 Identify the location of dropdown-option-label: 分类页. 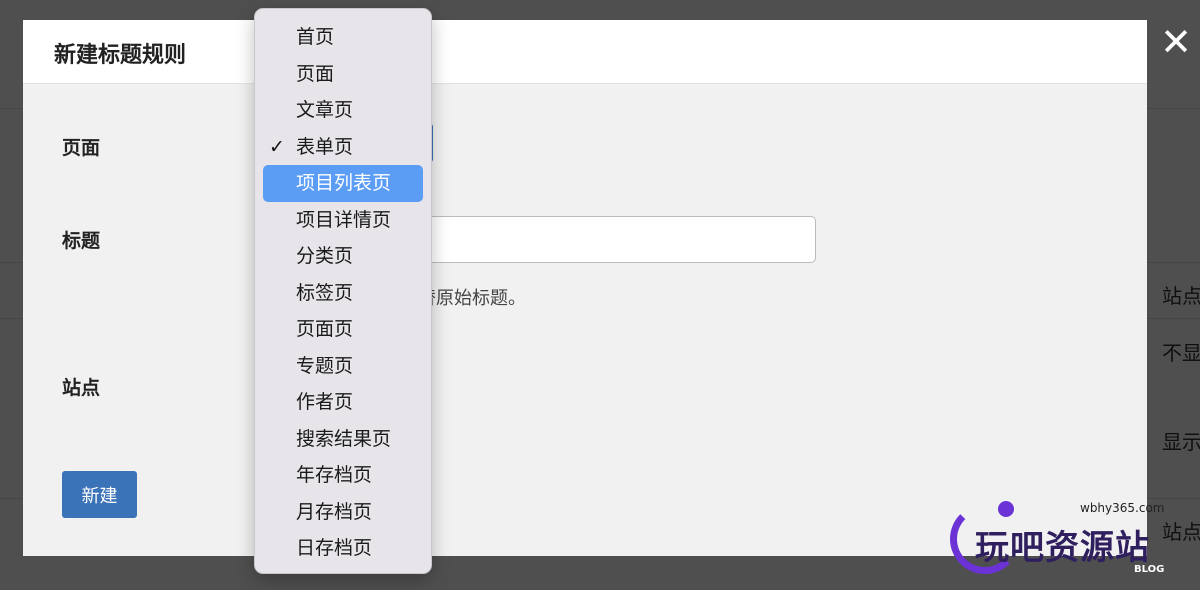
(325, 256).